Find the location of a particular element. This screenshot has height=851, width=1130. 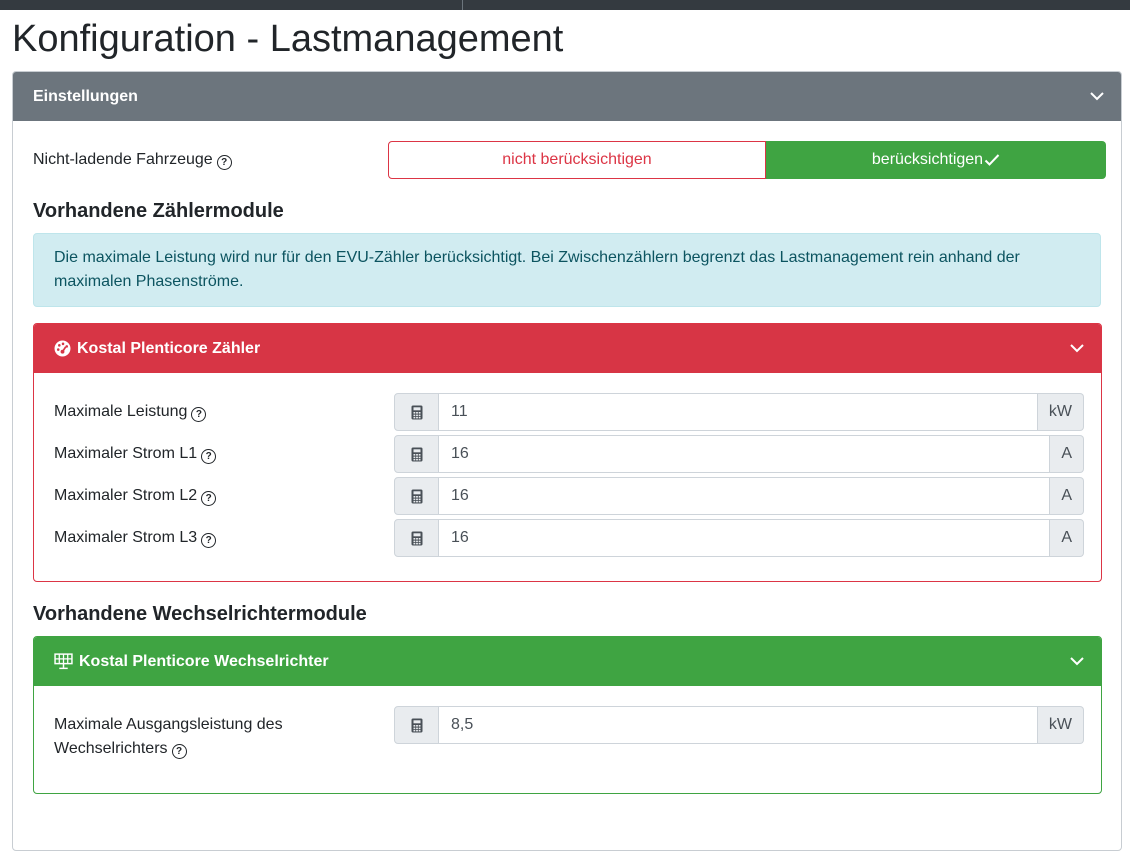

tachometer-icon is located at coordinates (62, 348).